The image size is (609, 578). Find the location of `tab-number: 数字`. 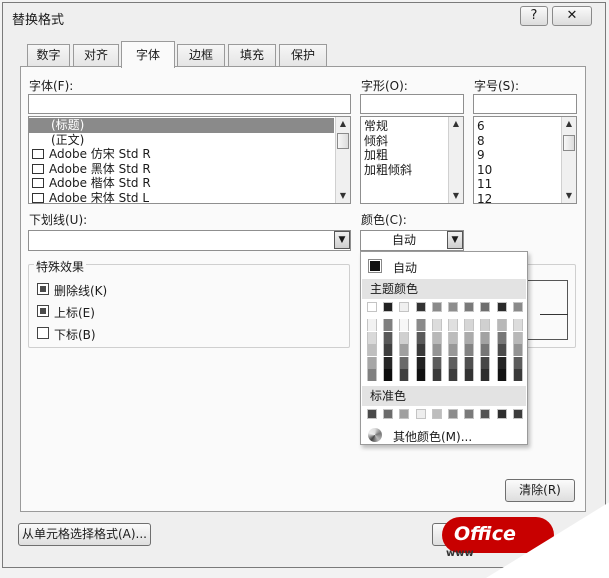

tab-number: 数字 is located at coordinates (48, 55).